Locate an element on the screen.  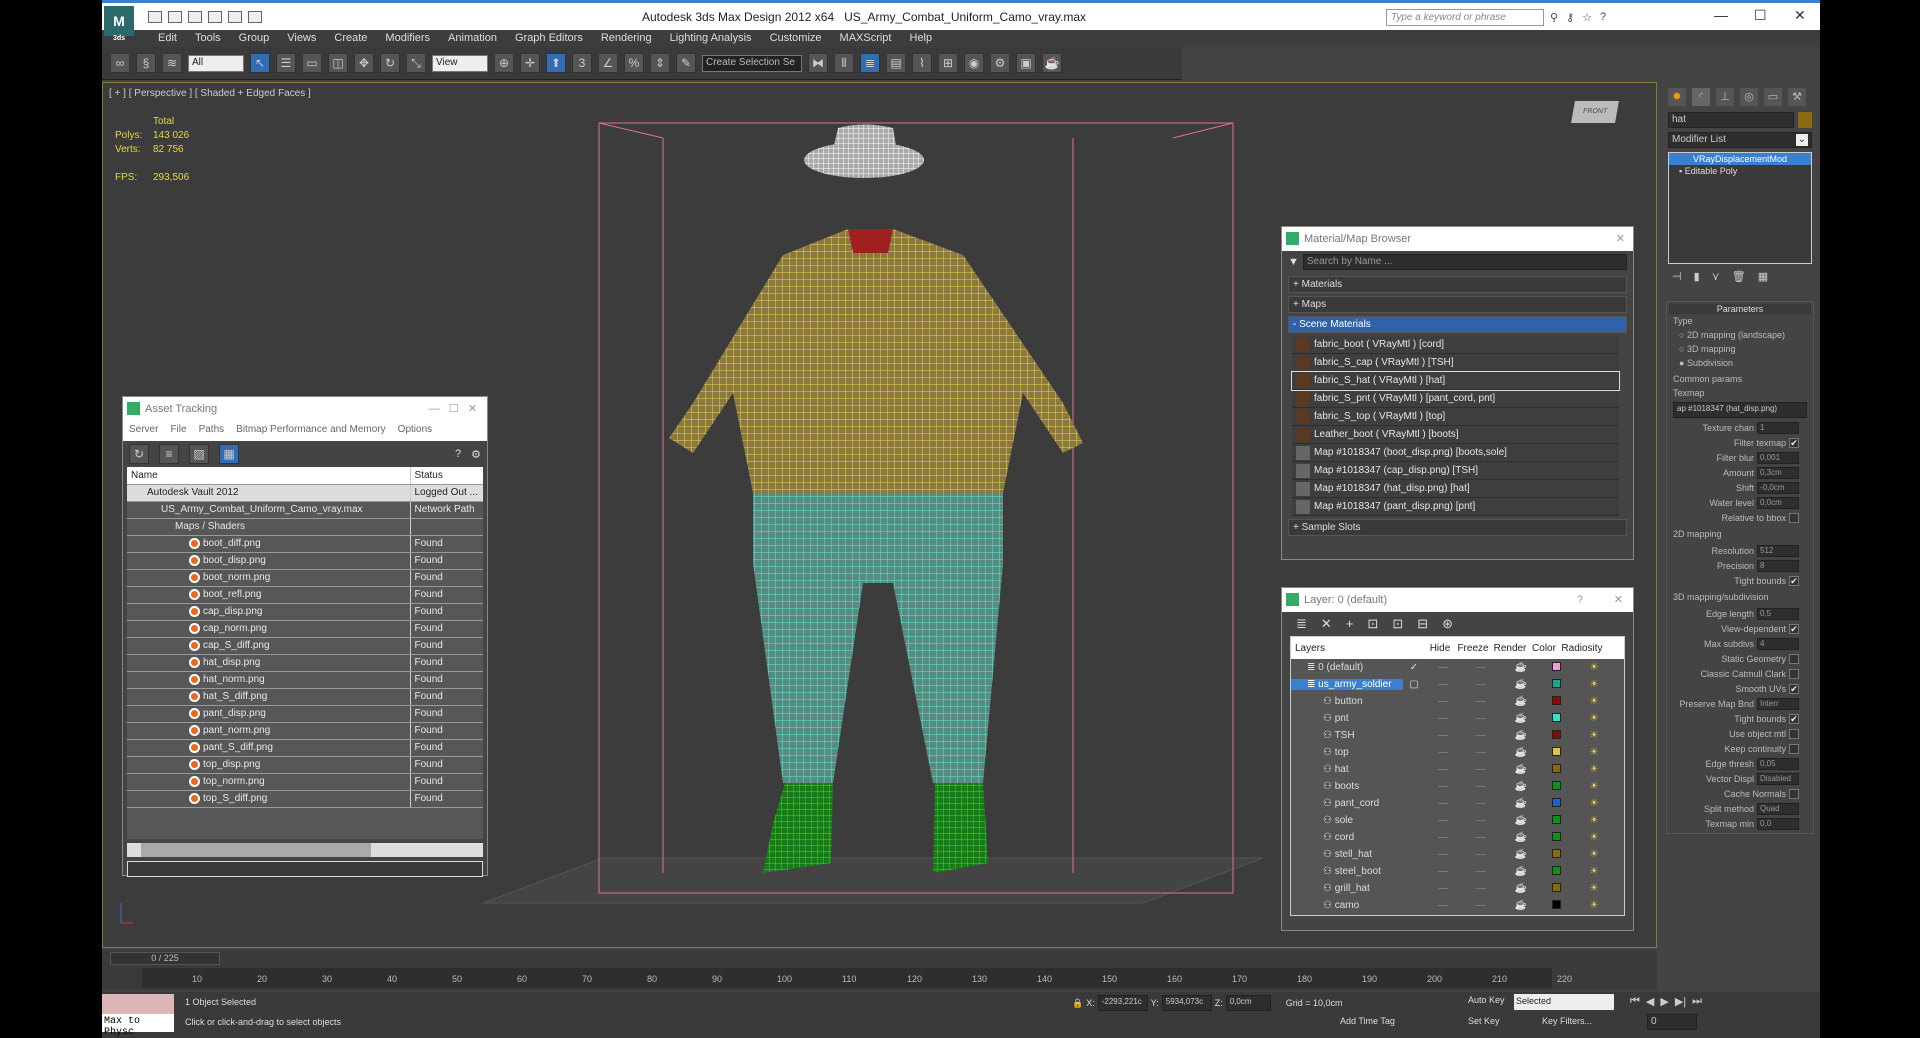
layer-row: ⚇ pant_cord — — ☕ ☀ is located at coordinates (1457, 803).